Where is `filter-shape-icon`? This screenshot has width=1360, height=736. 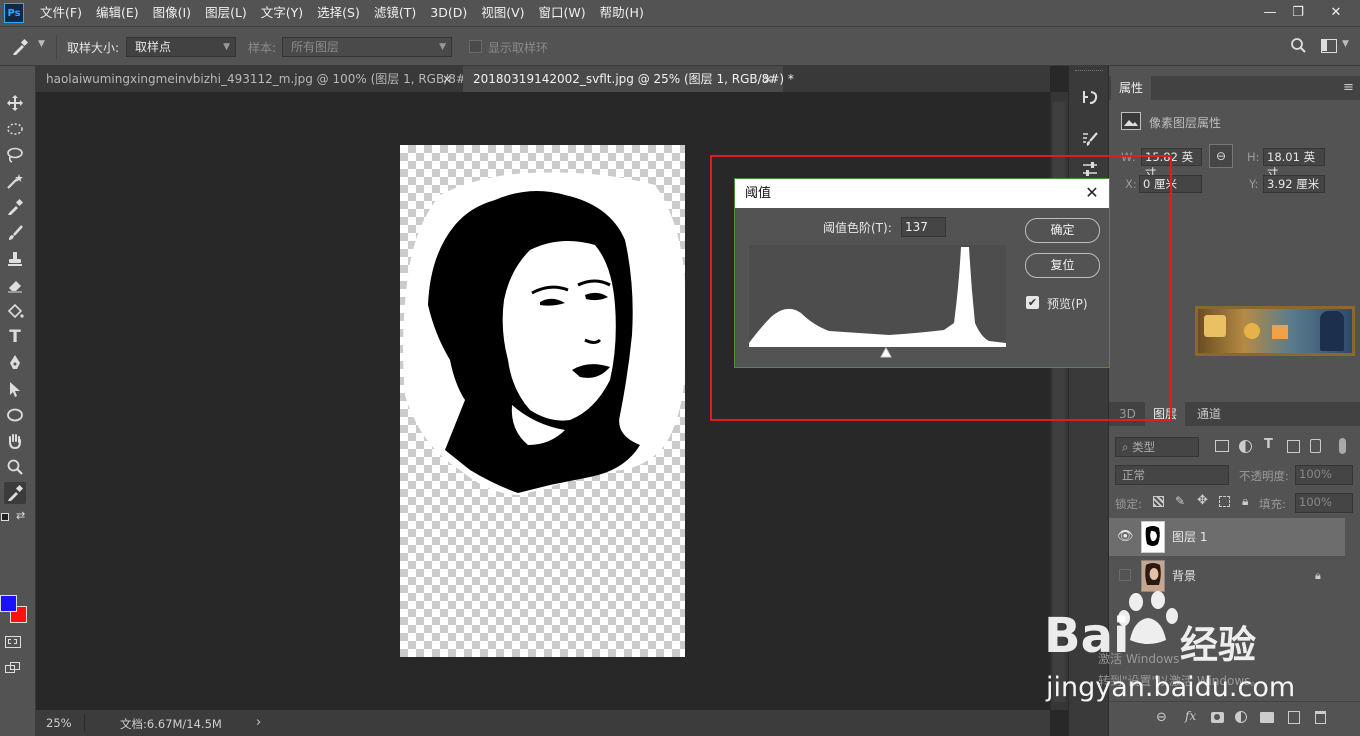
filter-shape-icon is located at coordinates (1293, 446).